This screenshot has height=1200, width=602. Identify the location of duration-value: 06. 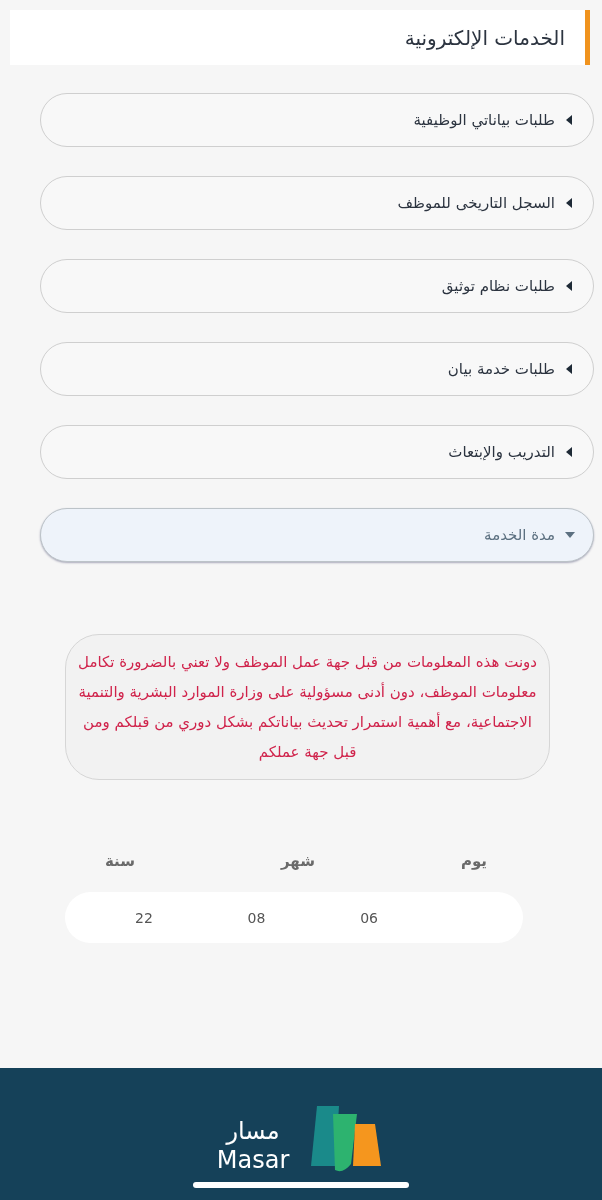
(369, 917).